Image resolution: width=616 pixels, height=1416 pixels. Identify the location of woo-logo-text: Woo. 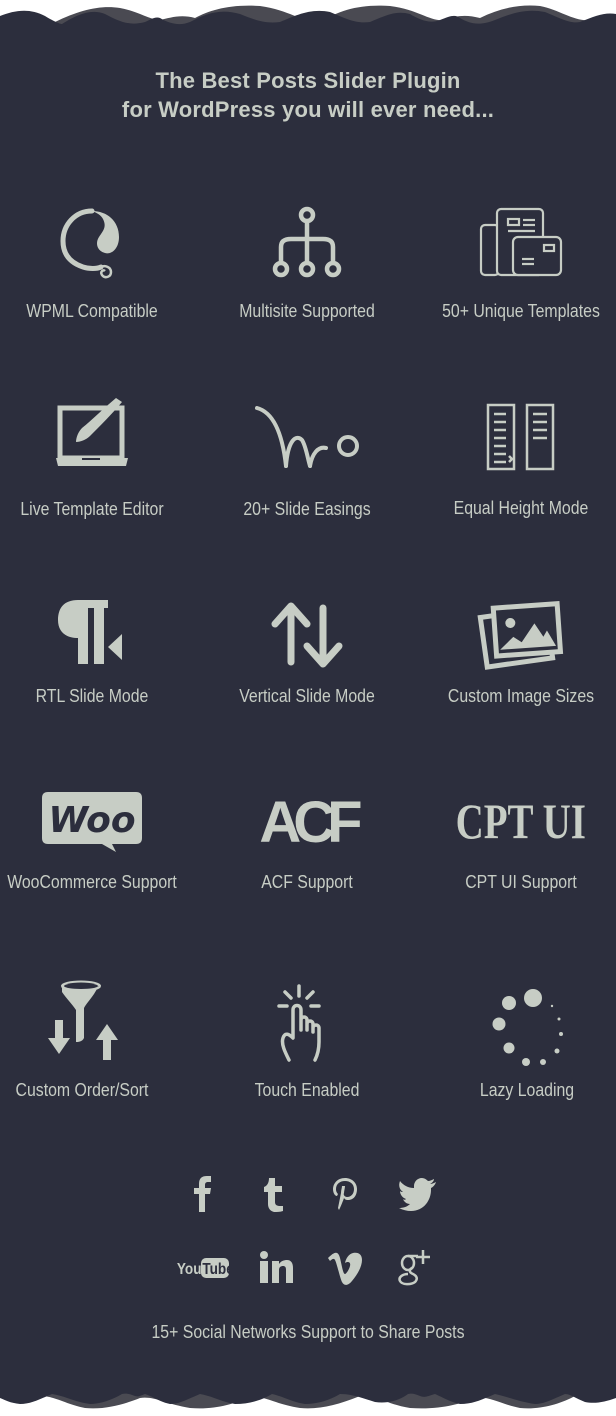
(91, 820).